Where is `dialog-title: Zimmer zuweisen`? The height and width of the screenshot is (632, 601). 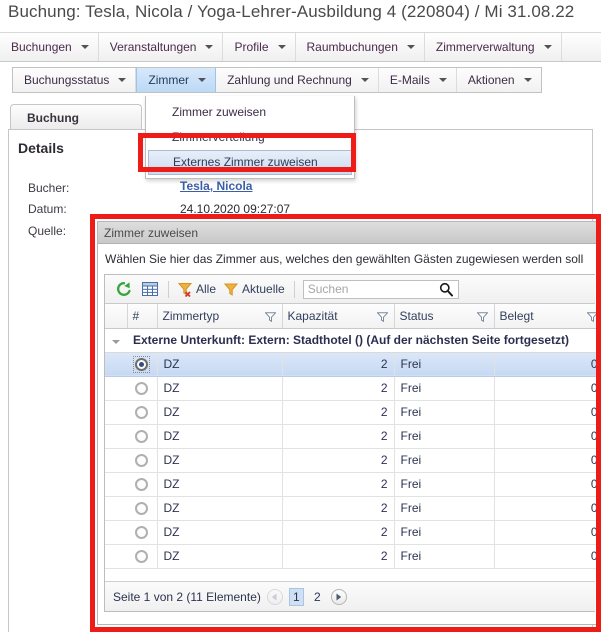 dialog-title: Zimmer zuweisen is located at coordinates (349, 233).